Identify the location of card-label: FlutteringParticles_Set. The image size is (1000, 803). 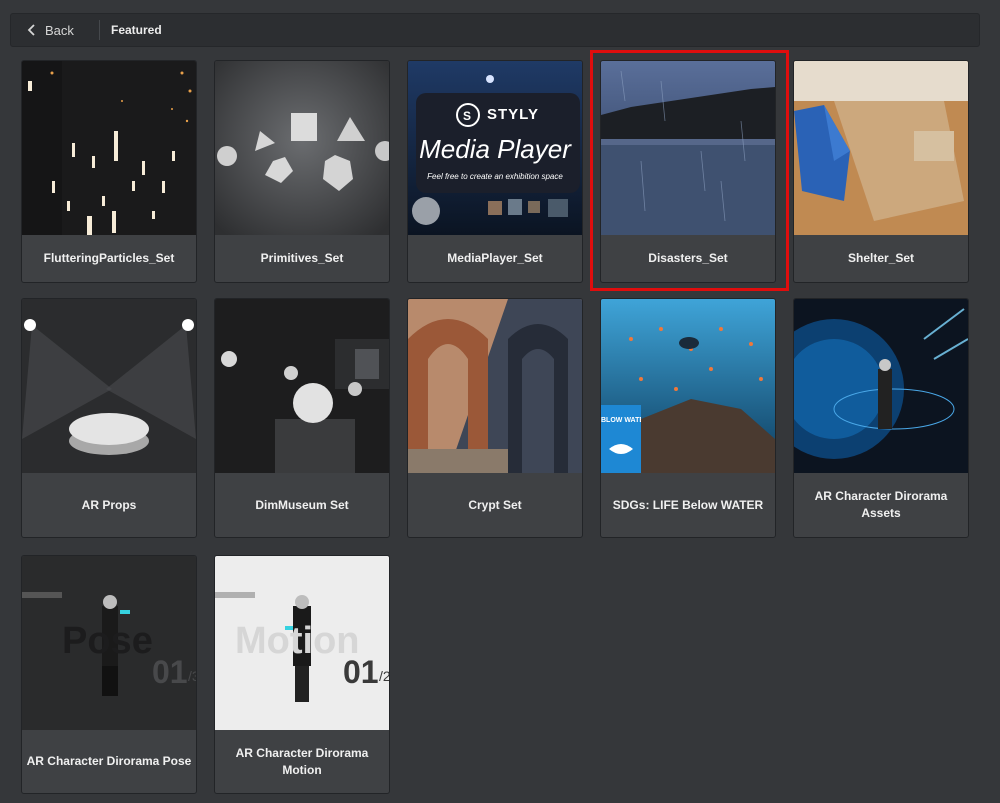
(109, 258).